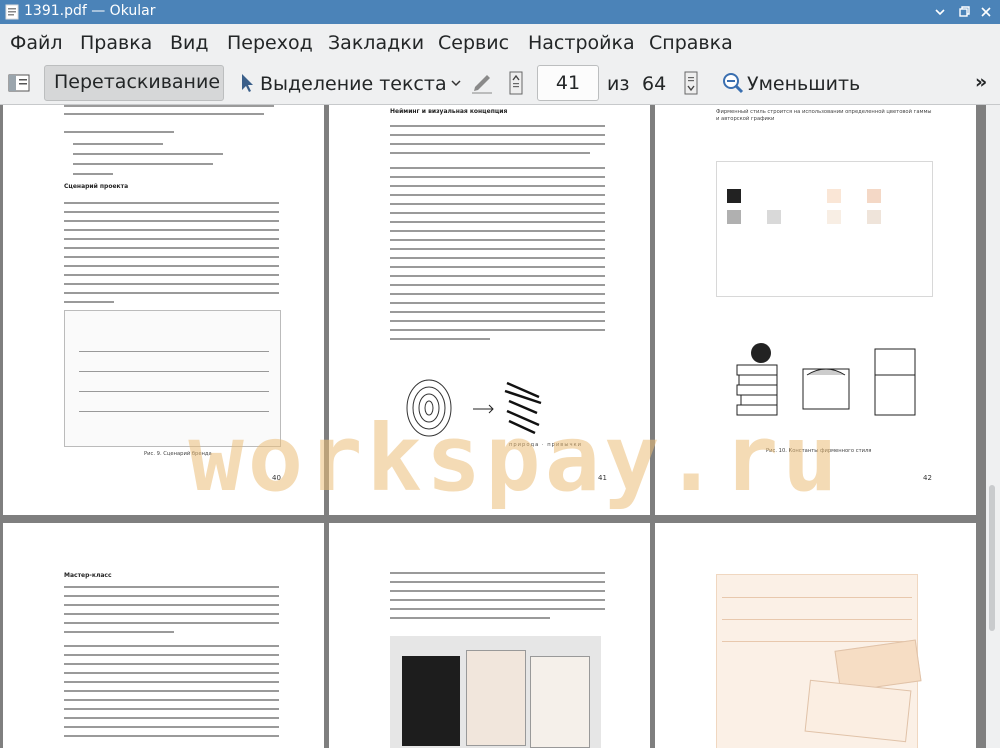 This screenshot has width=1000, height=748. I want to click on page-43: Мастер-класс, so click(163, 635).